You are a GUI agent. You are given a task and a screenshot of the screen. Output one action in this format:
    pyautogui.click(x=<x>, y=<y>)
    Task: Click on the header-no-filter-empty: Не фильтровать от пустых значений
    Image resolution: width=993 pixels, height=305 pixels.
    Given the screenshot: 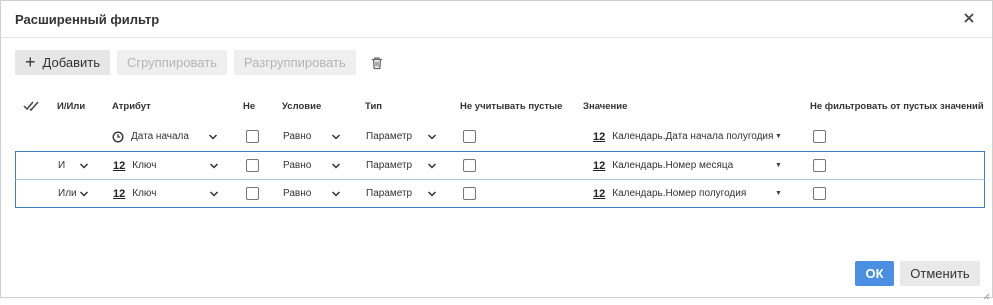 What is the action you would take?
    pyautogui.click(x=897, y=106)
    